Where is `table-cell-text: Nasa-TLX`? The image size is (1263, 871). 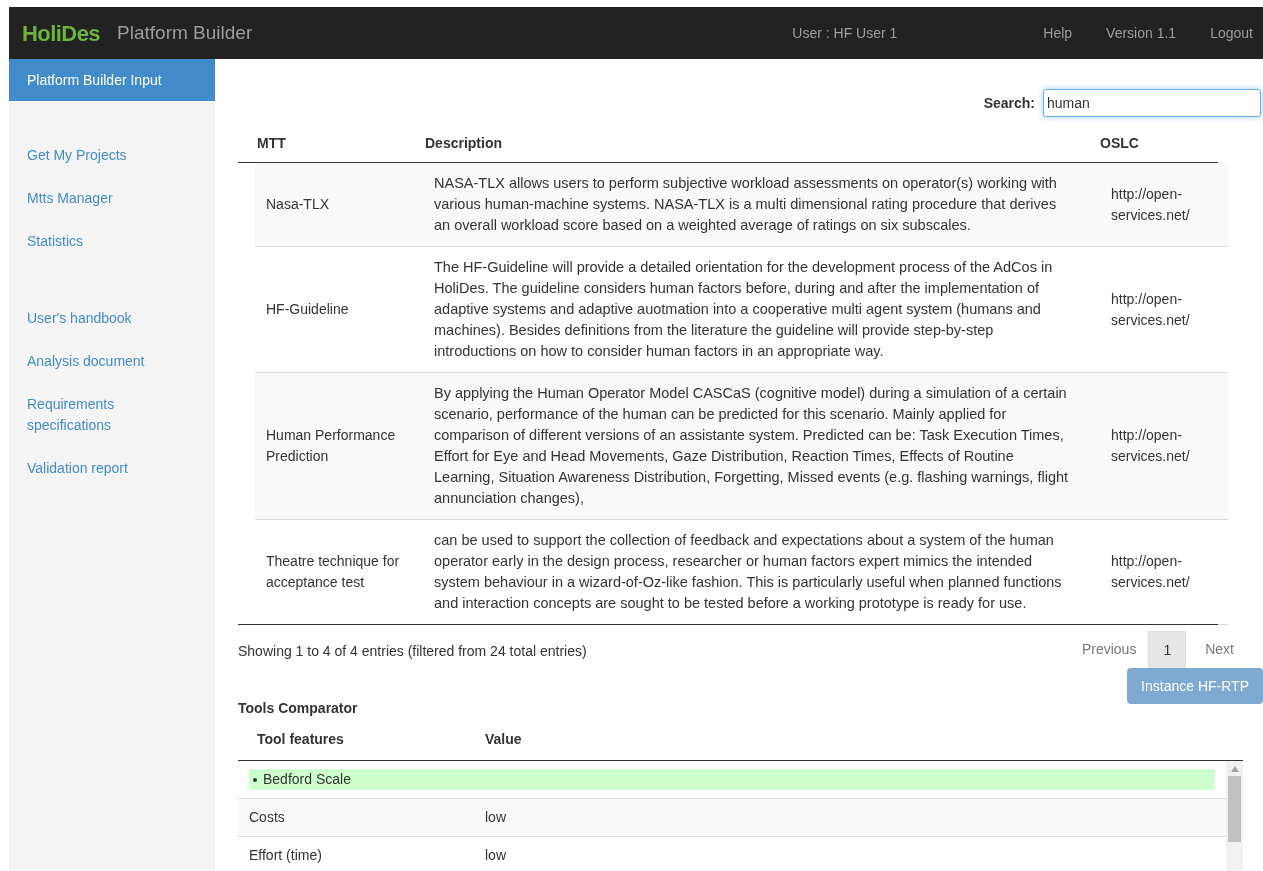 table-cell-text: Nasa-TLX is located at coordinates (298, 204).